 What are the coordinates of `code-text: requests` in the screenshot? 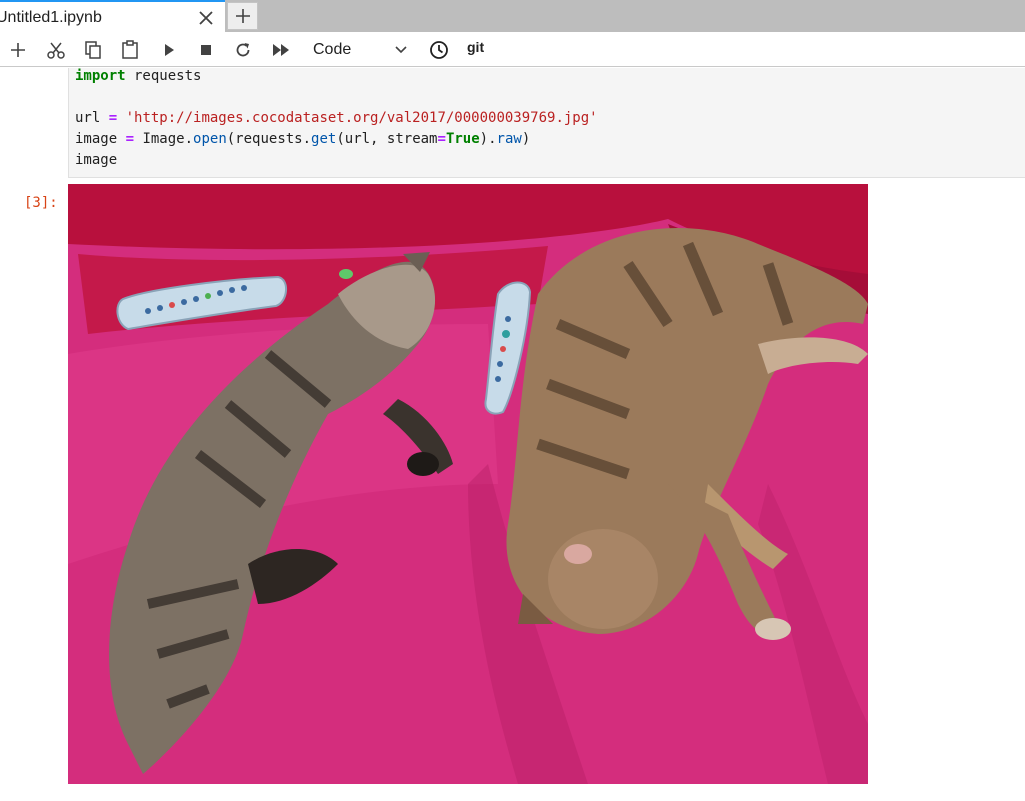 It's located at (163, 76).